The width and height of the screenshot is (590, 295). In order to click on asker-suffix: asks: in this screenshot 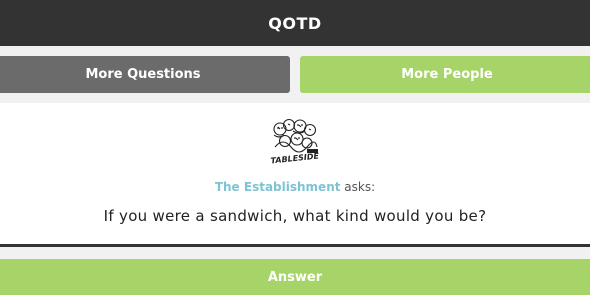, I will do `click(358, 187)`.